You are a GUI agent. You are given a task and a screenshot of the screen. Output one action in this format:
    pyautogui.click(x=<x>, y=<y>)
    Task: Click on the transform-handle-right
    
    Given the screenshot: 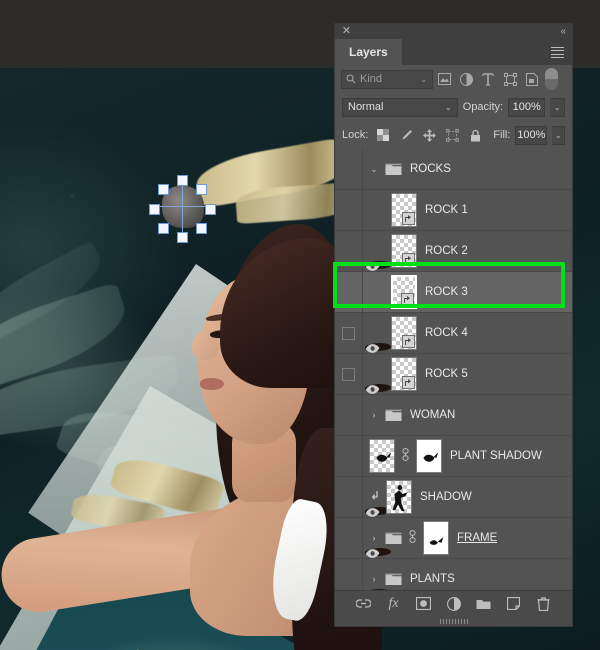 What is the action you would take?
    pyautogui.click(x=210, y=209)
    